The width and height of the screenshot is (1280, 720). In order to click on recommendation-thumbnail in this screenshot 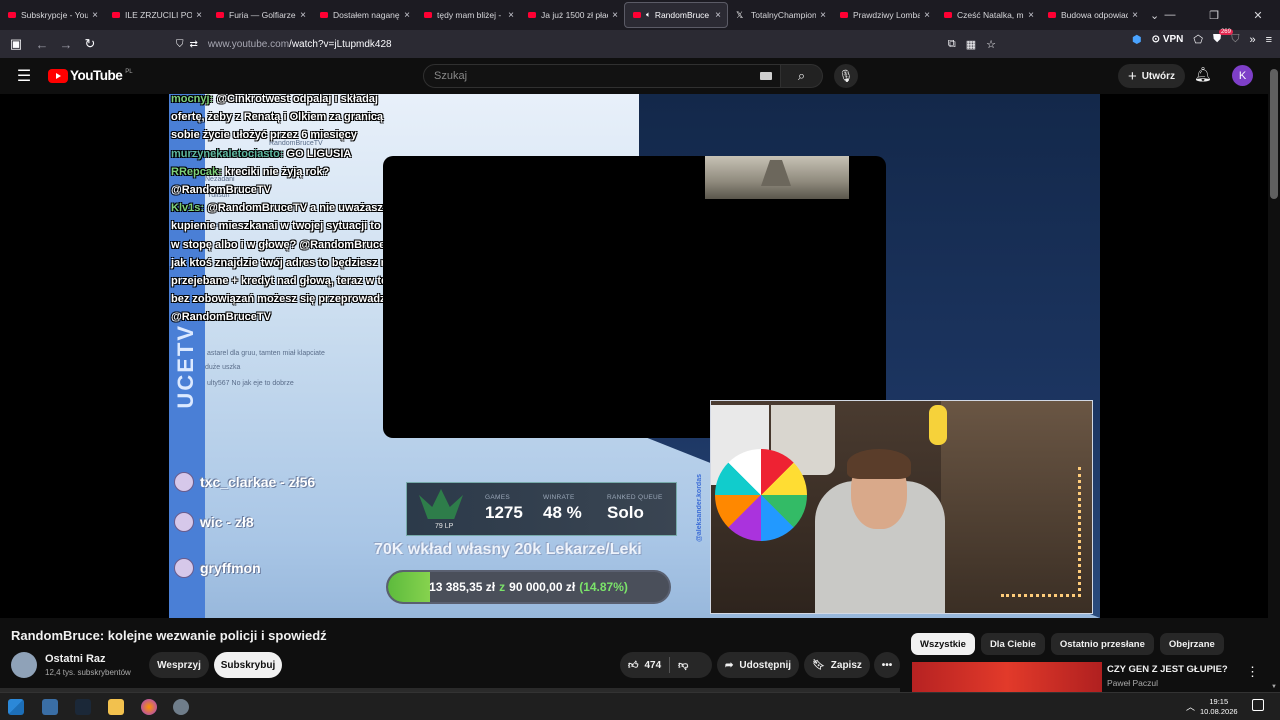, I will do `click(1007, 677)`.